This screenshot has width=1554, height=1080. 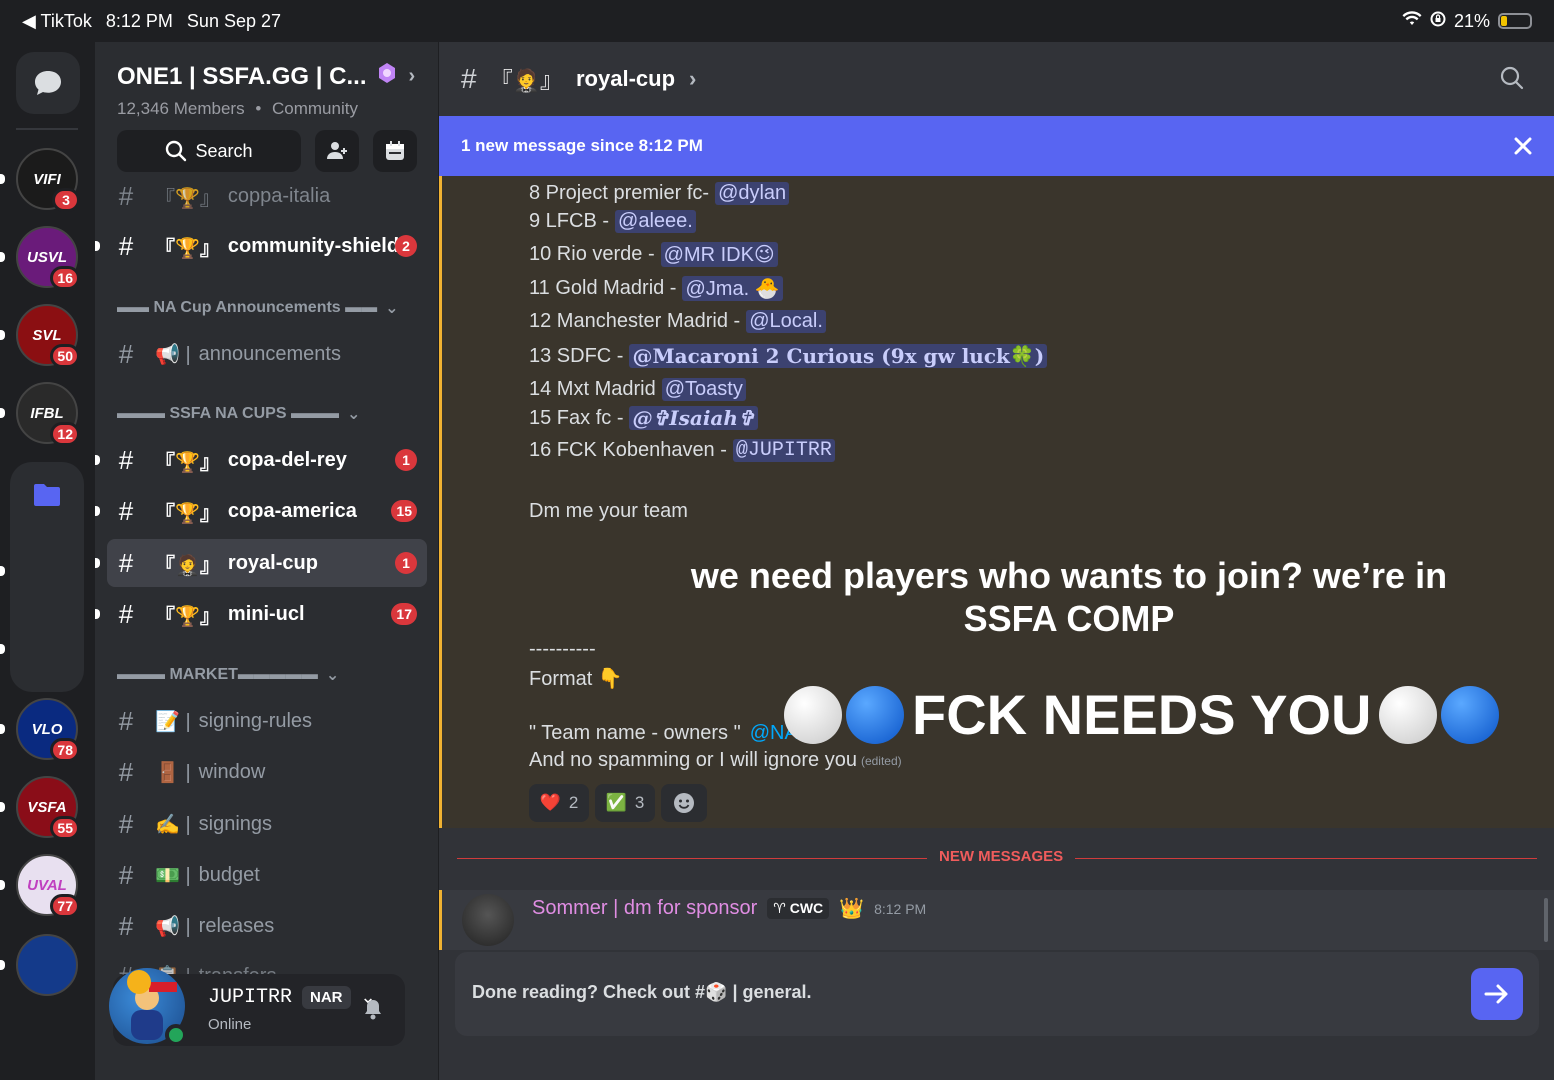 What do you see at coordinates (404, 511) in the screenshot?
I see `mention-badge: 15` at bounding box center [404, 511].